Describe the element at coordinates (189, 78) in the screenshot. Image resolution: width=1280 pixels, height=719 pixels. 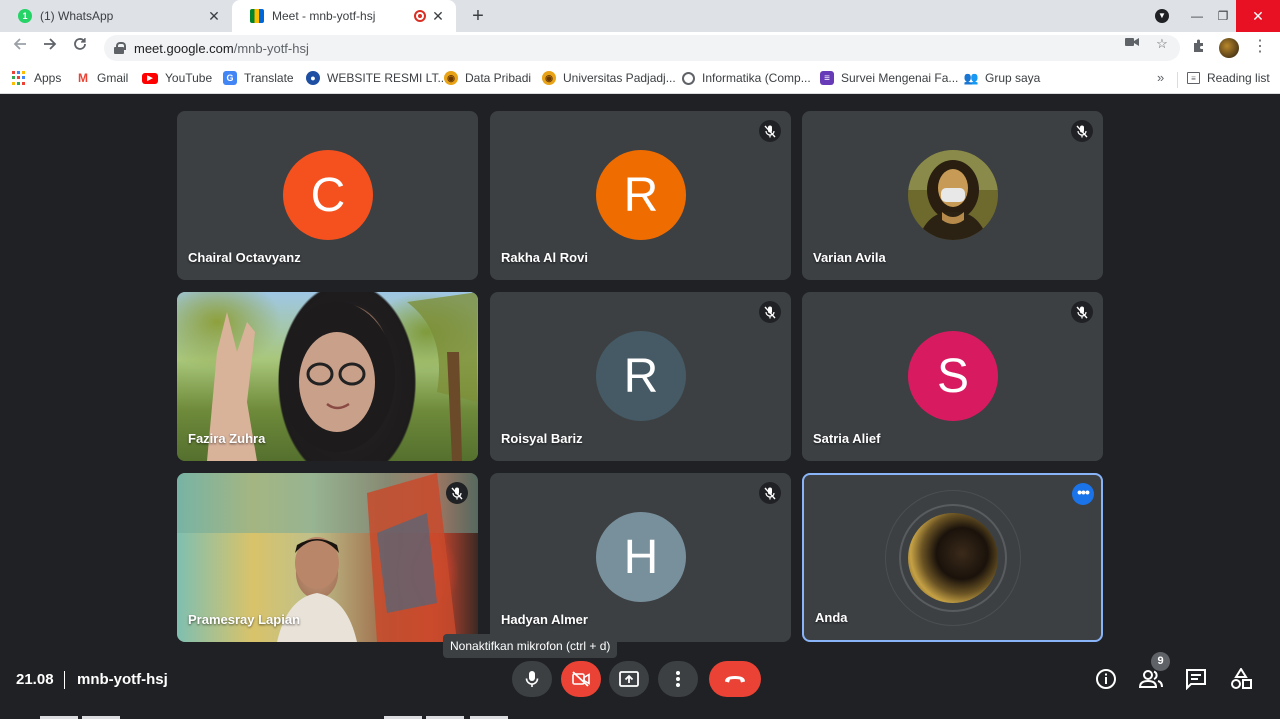
I see `bookmark-label: YouTube` at that location.